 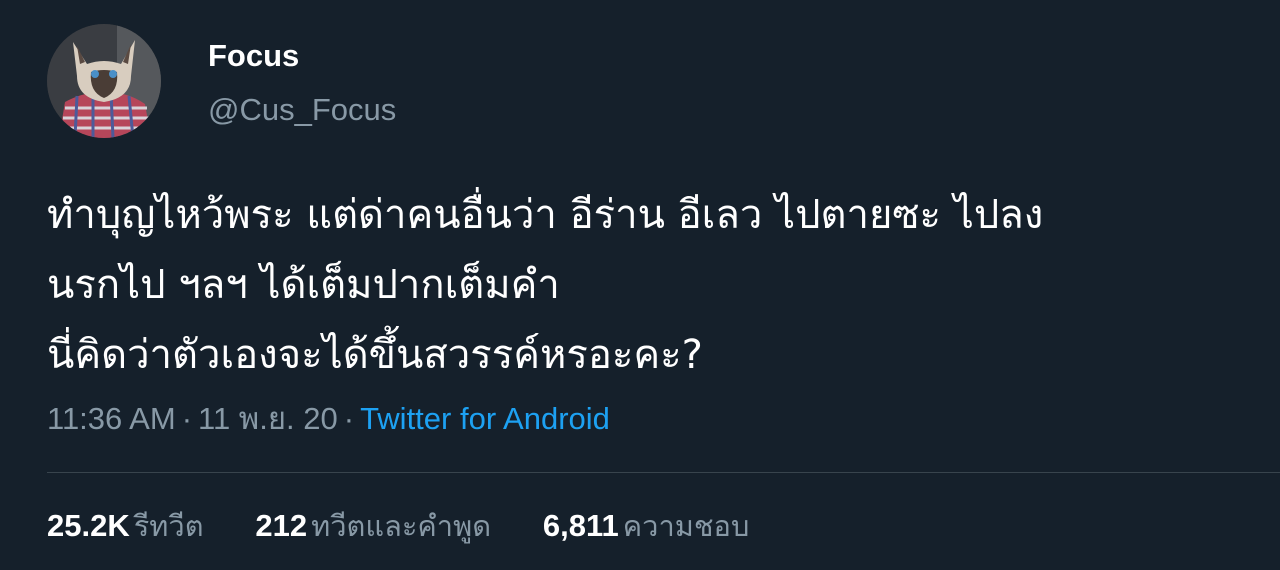 What do you see at coordinates (302, 110) in the screenshot?
I see `user-handle: @Cus_Focus` at bounding box center [302, 110].